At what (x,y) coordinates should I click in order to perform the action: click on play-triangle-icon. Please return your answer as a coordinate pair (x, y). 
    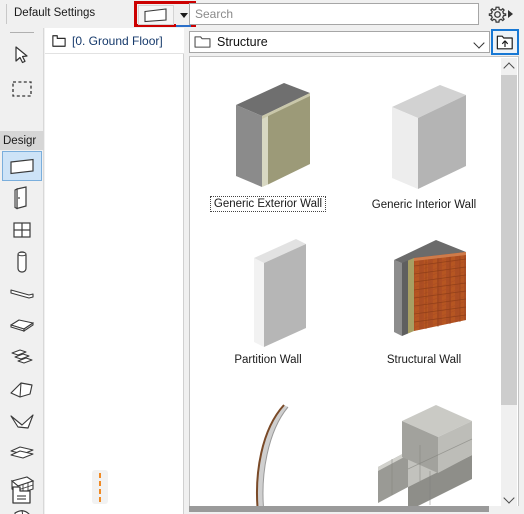
    Looking at the image, I should click on (510, 14).